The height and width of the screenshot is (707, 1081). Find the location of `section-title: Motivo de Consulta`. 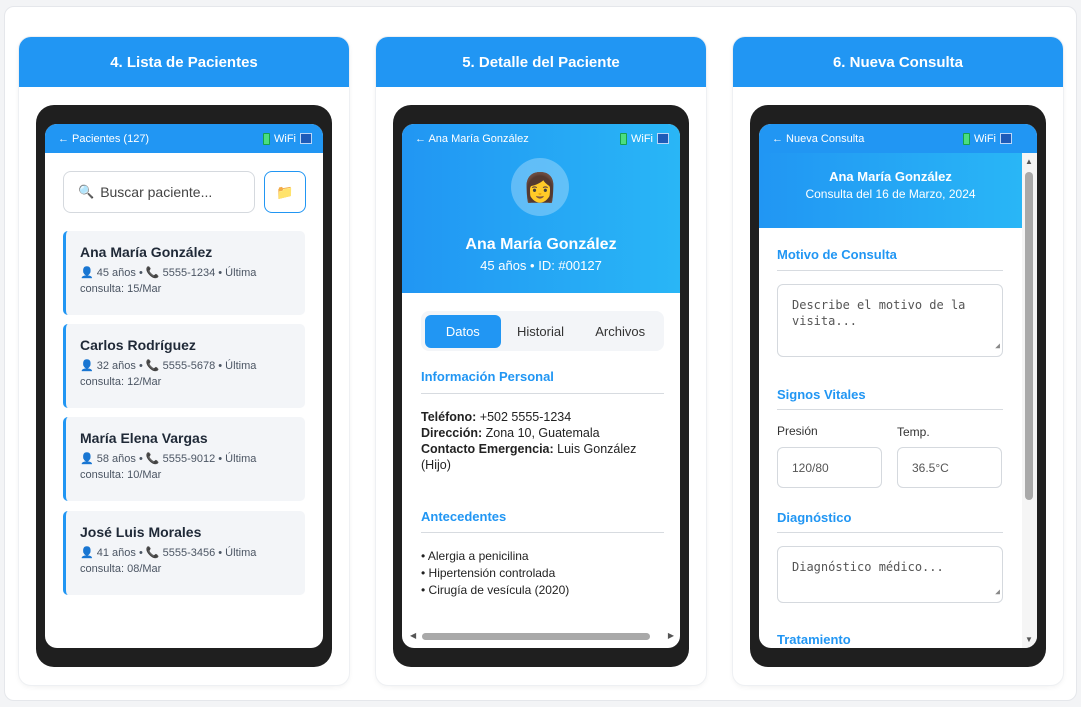

section-title: Motivo de Consulta is located at coordinates (837, 254).